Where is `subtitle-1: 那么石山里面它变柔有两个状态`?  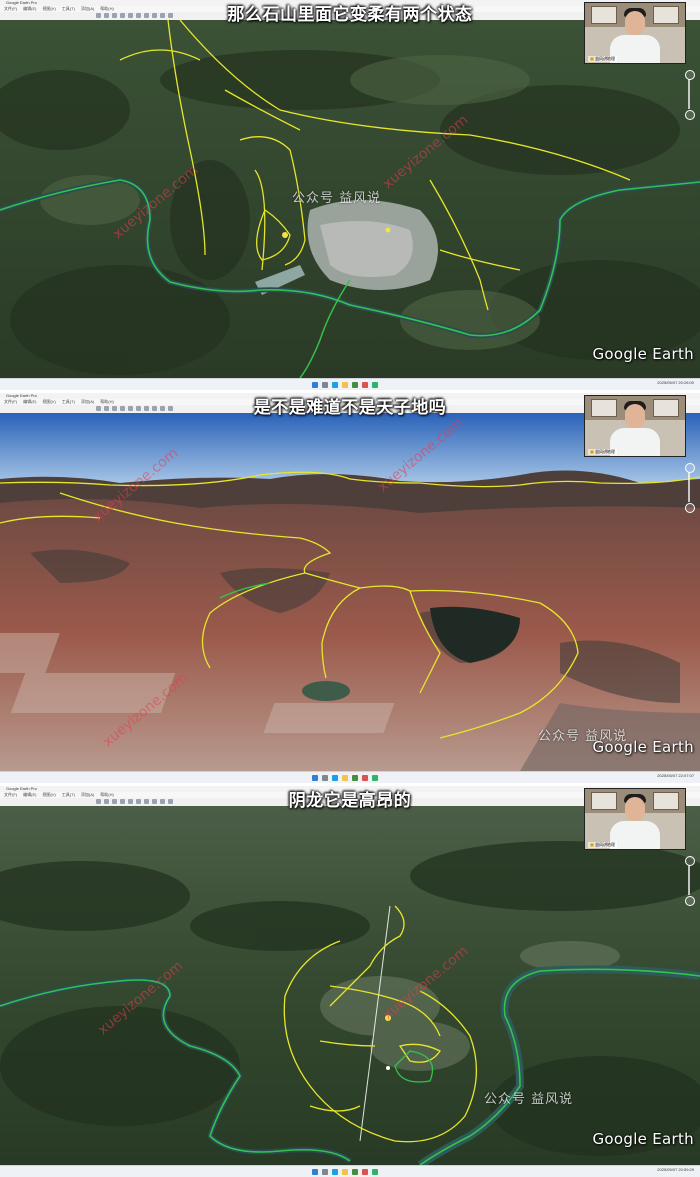
subtitle-1: 那么石山里面它变柔有两个状态 is located at coordinates (350, 15).